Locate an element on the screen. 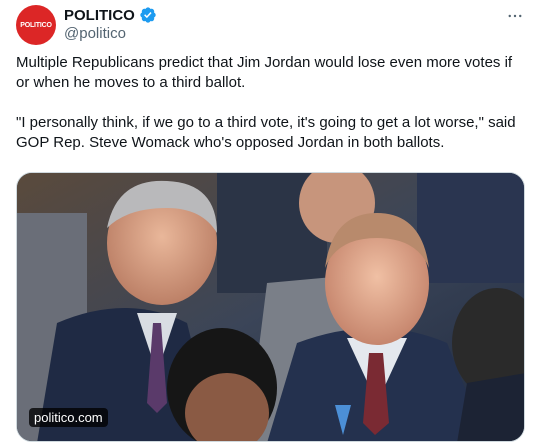 Image resolution: width=541 pixels, height=442 pixels. avatar-logo-text: POLITICO is located at coordinates (36, 25).